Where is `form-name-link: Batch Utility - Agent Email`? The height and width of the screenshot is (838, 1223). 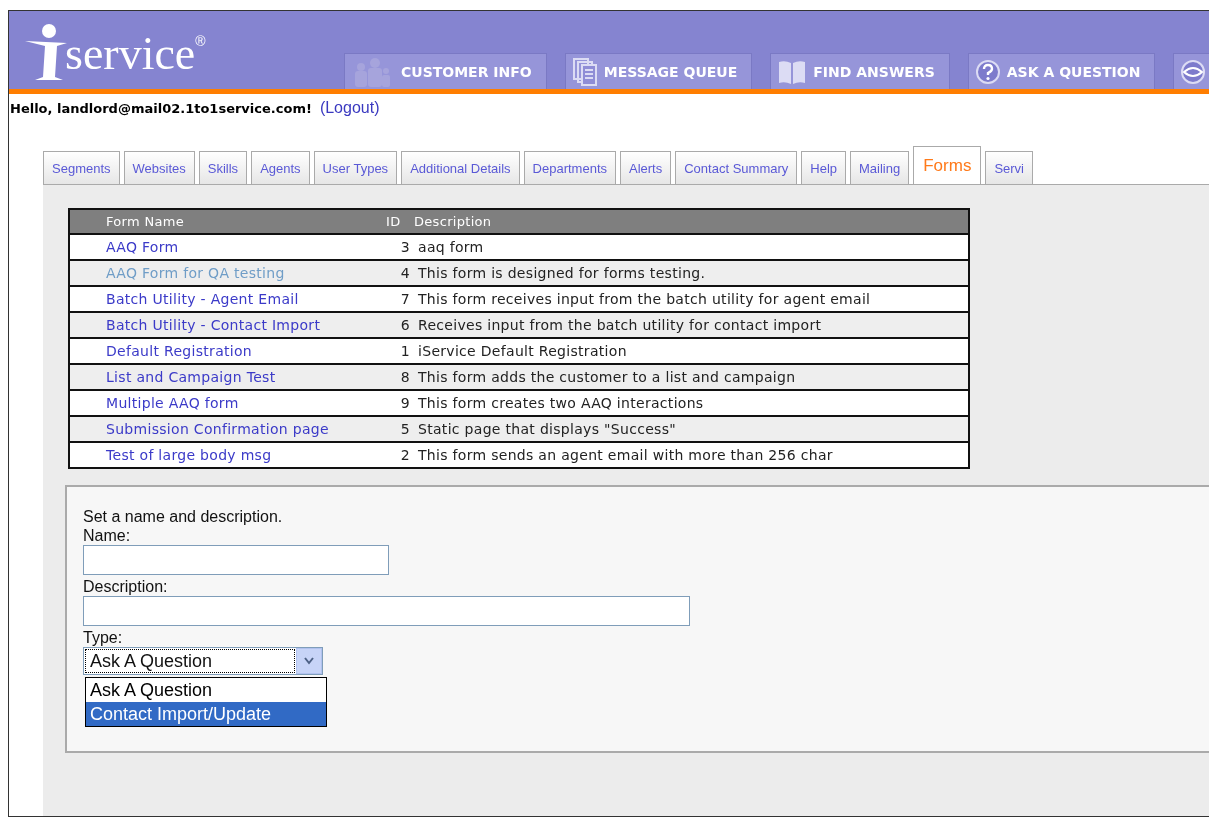
form-name-link: Batch Utility - Agent Email is located at coordinates (202, 299).